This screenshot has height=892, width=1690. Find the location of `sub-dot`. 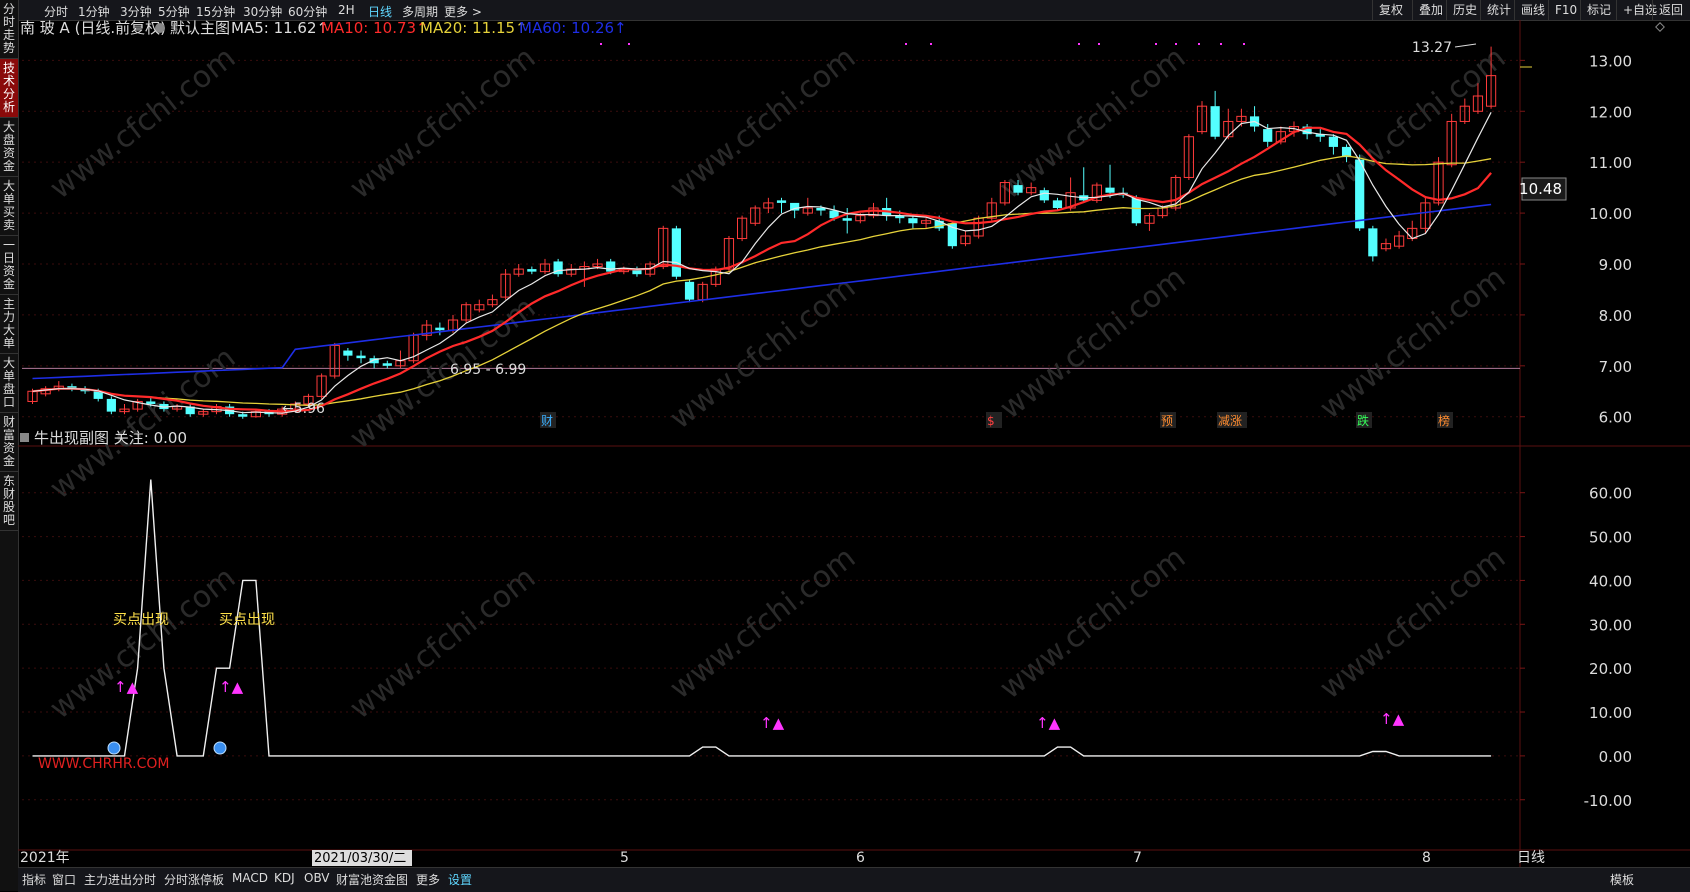

sub-dot is located at coordinates (24, 437).